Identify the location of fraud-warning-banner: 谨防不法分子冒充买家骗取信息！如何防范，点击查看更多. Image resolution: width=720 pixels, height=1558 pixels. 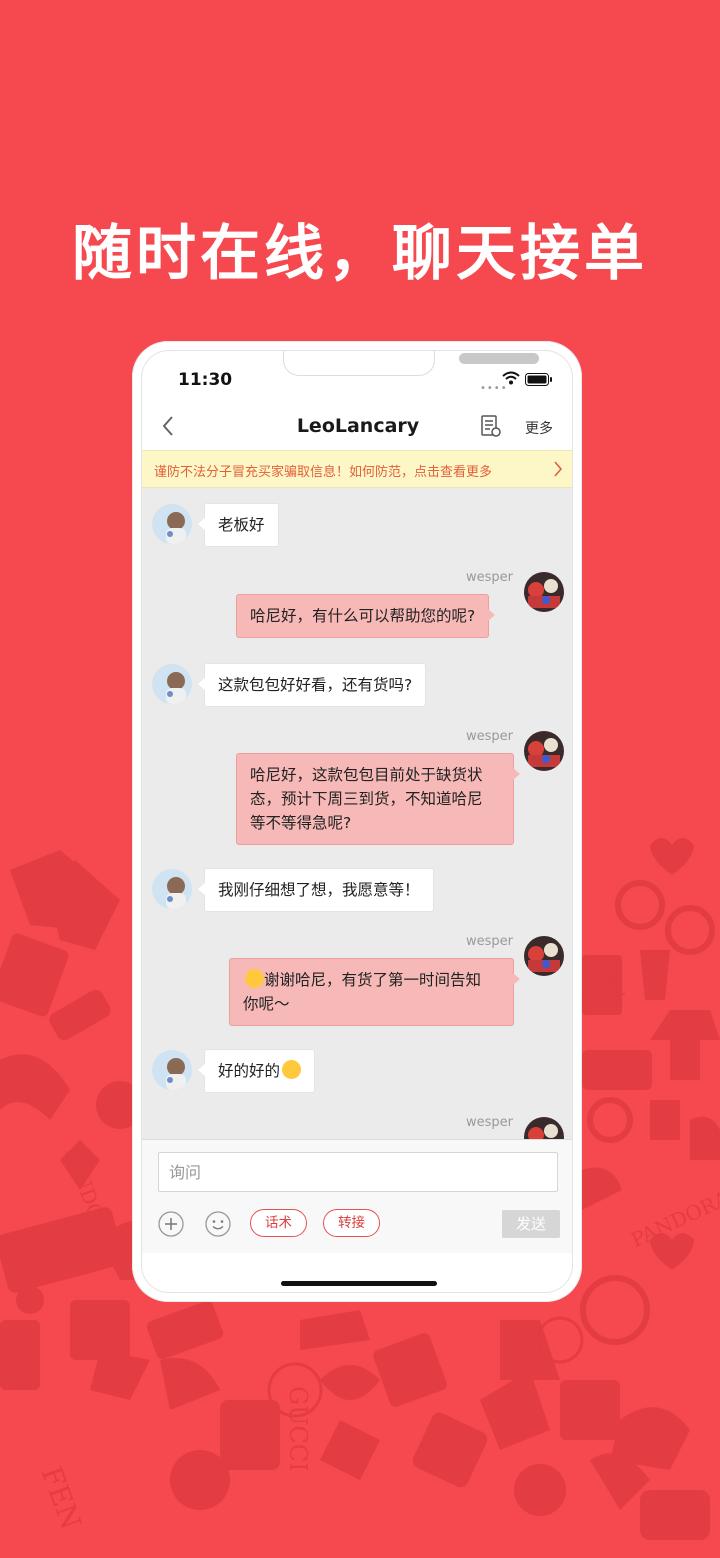
(357, 469).